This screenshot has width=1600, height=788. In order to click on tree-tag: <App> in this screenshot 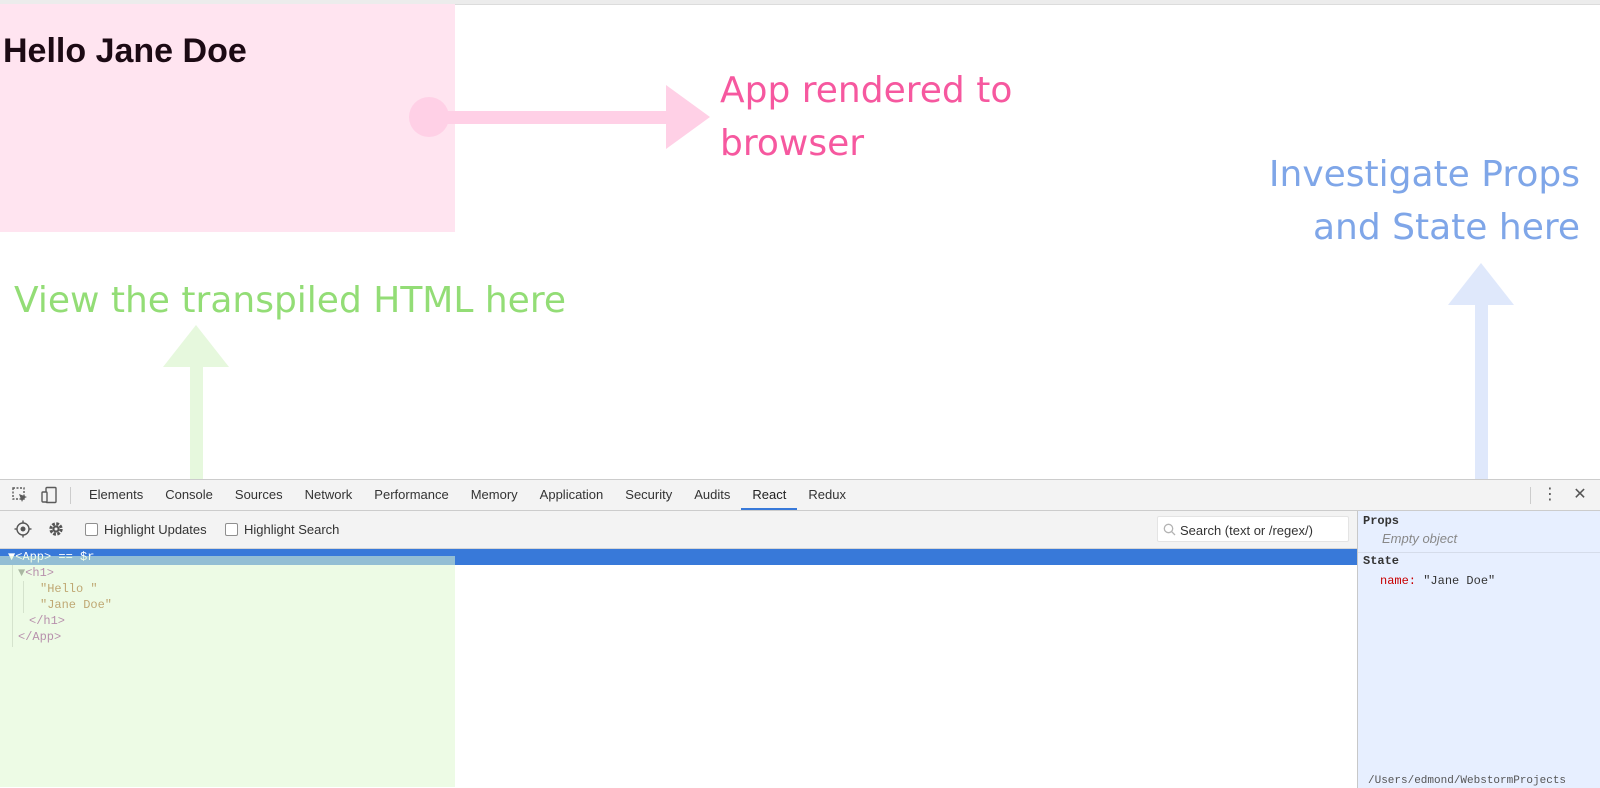, I will do `click(33, 557)`.